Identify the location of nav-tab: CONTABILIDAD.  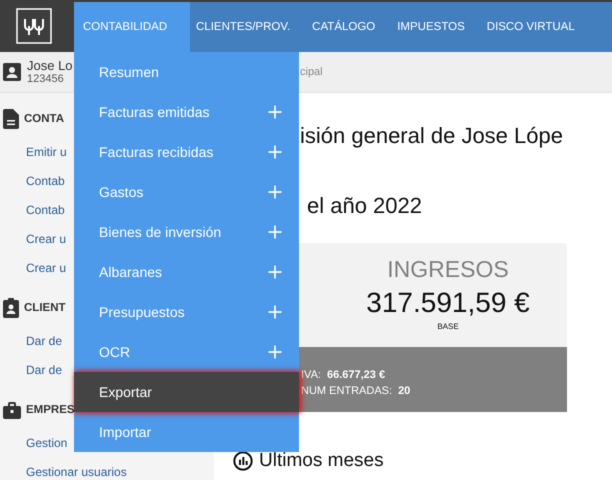
(132, 27).